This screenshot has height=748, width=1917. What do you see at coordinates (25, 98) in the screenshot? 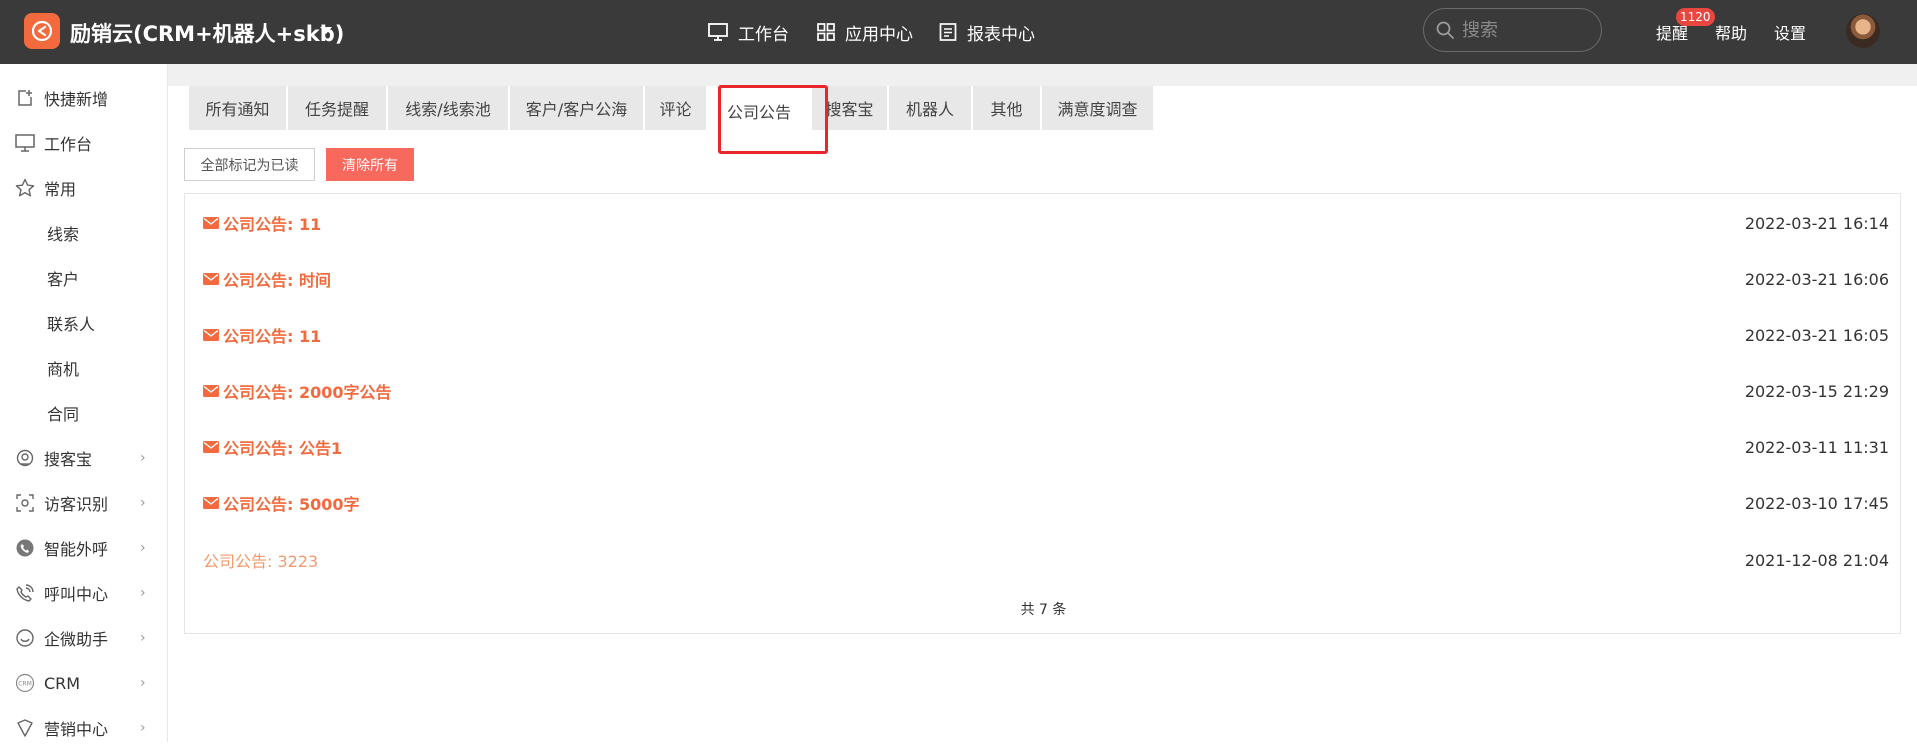
I see `add-doc-icon` at bounding box center [25, 98].